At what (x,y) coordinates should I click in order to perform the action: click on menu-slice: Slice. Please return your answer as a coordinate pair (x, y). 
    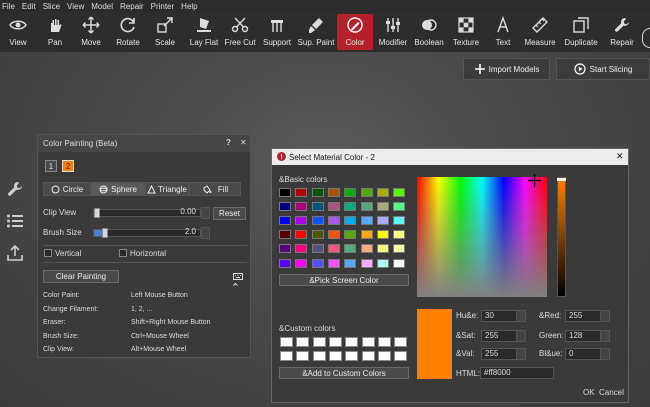
    Looking at the image, I should click on (51, 6).